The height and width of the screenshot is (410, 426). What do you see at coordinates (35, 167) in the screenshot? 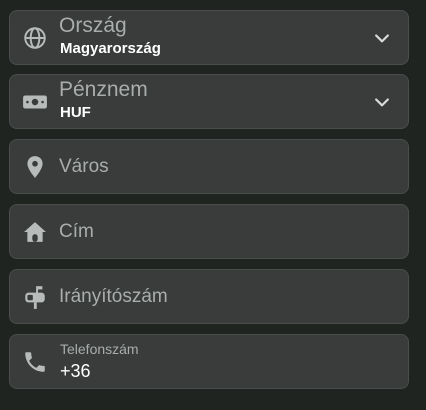
I see `map-pin-icon` at bounding box center [35, 167].